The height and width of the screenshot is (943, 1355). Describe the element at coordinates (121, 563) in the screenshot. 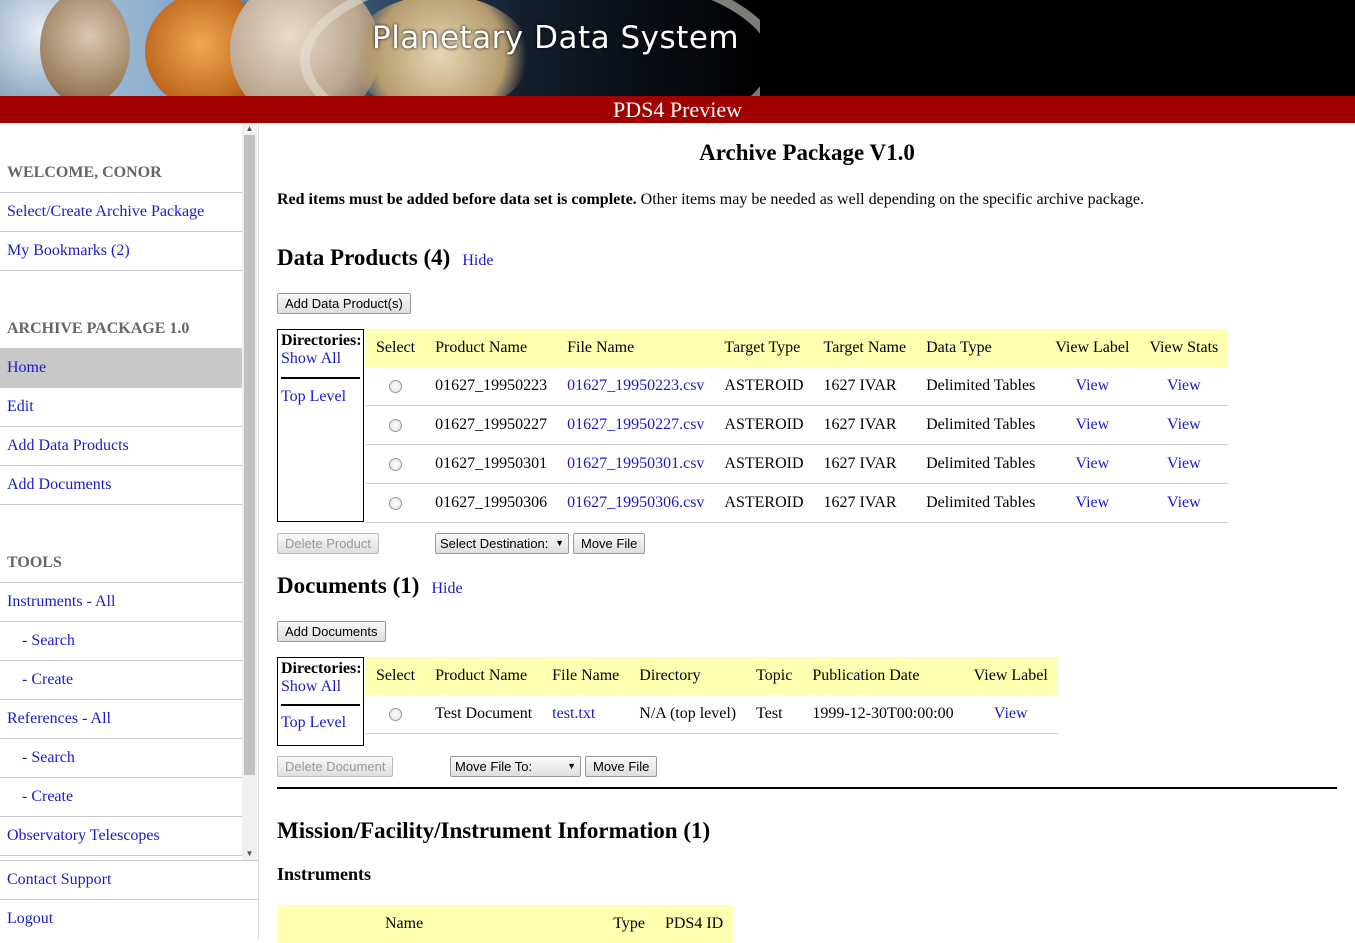

I see `tools-heading: TOOLS` at that location.